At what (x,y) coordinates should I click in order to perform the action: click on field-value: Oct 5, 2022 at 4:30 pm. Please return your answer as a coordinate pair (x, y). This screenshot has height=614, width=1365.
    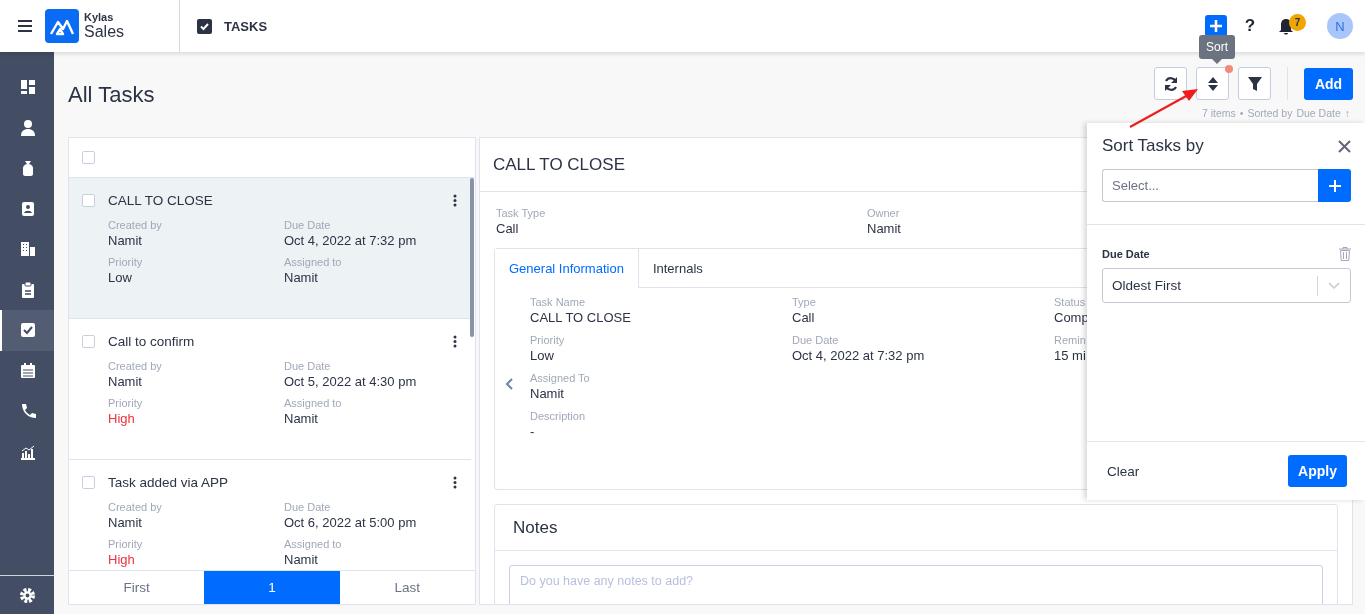
    Looking at the image, I should click on (351, 381).